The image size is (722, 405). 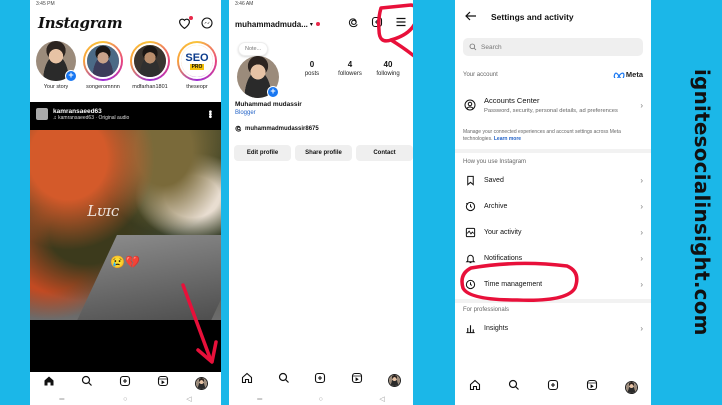 I want to click on meta-infinity-icon, so click(x=619, y=75).